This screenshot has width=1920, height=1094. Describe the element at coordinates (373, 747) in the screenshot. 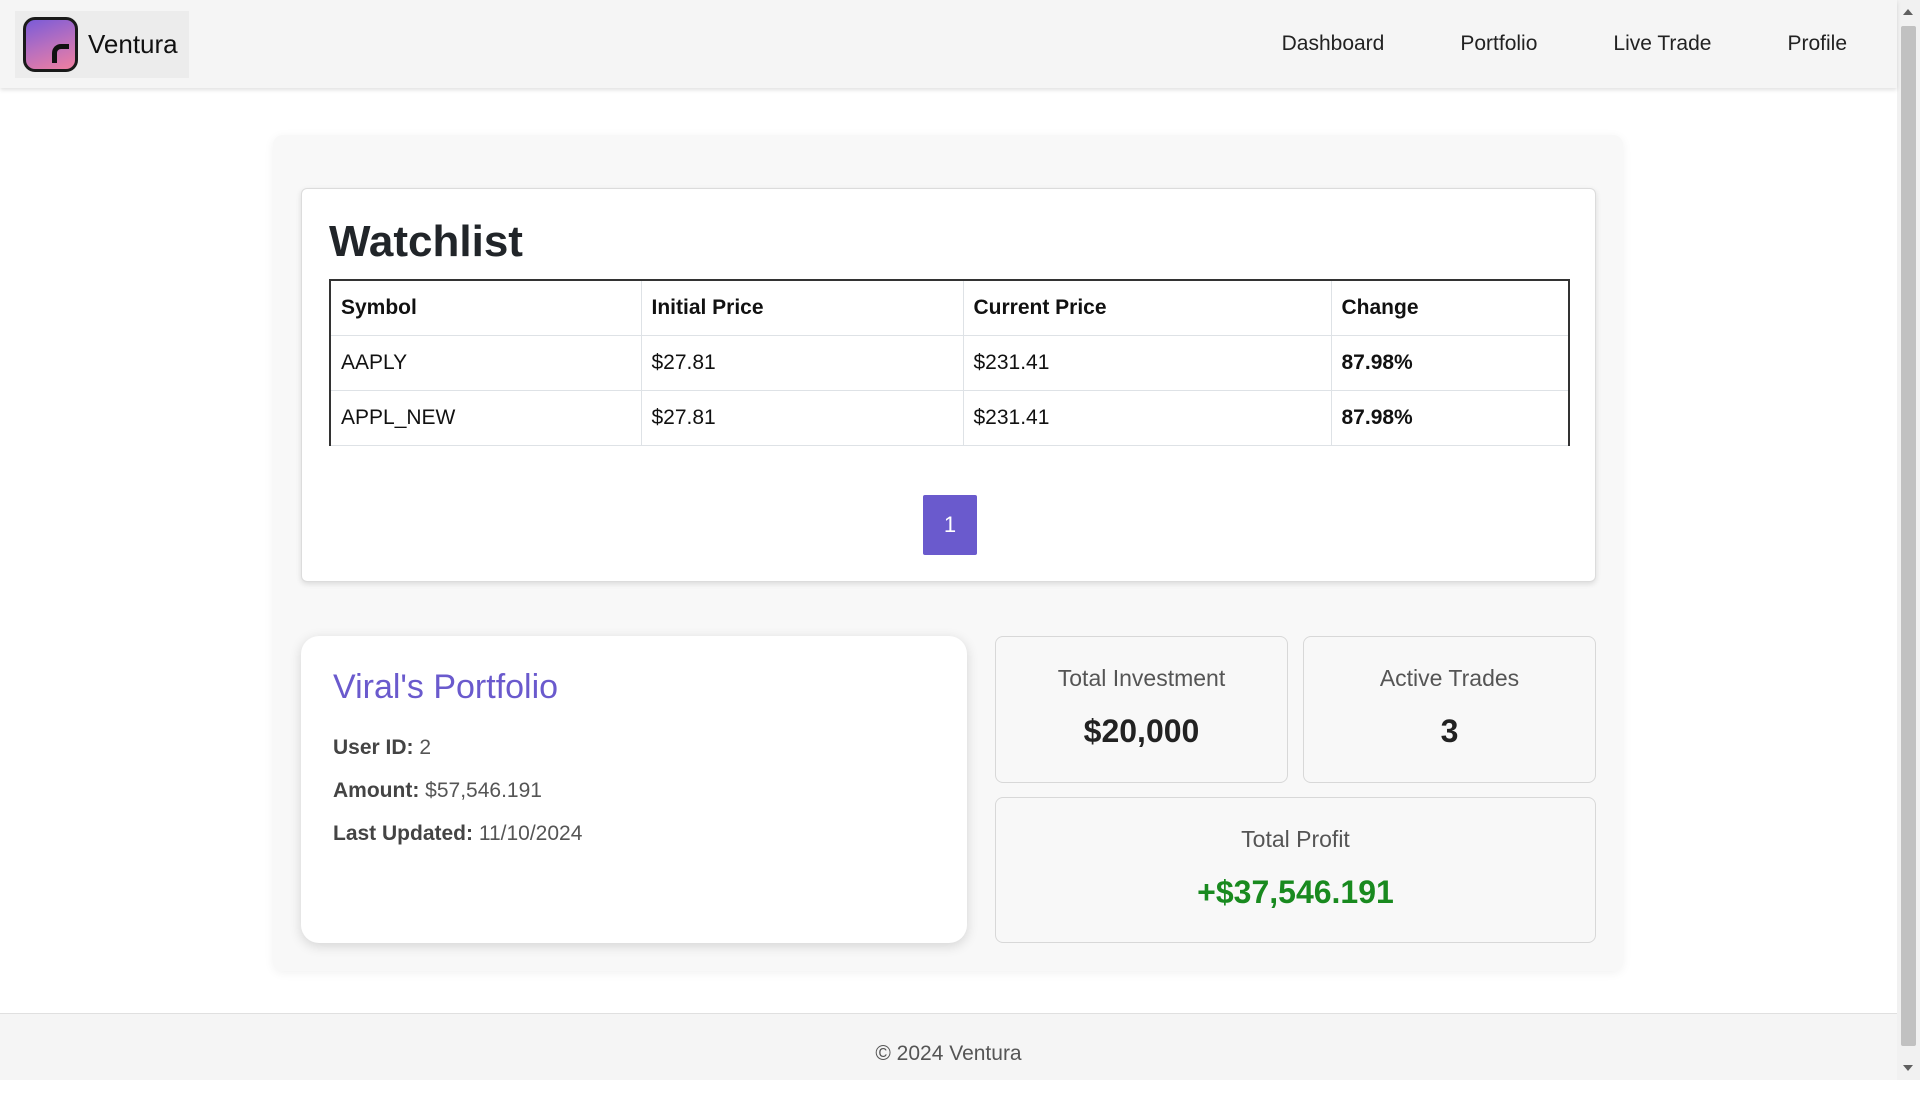

I see `user-id-label: User ID:` at that location.